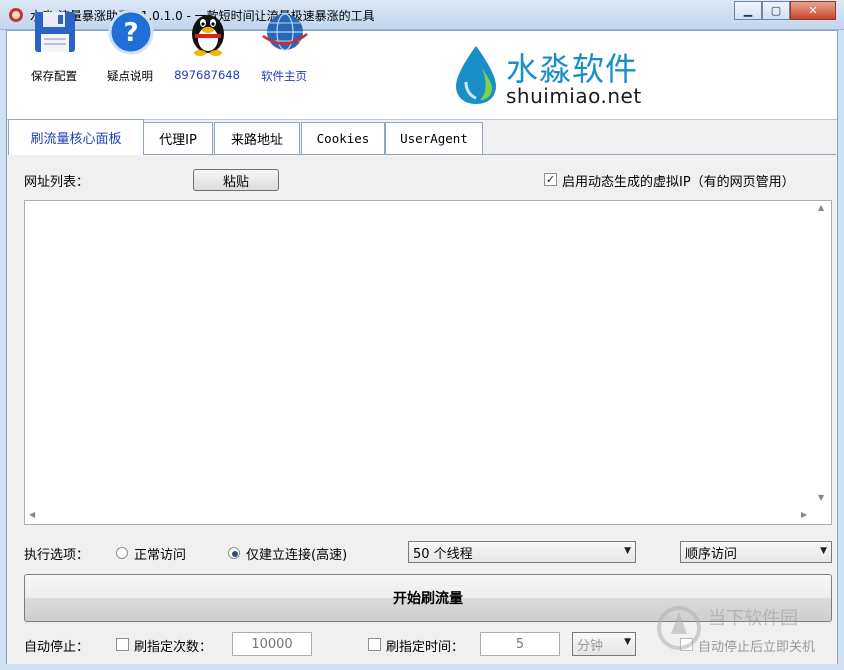 Image resolution: width=844 pixels, height=670 pixels. I want to click on connect-only-label: 仅建立连接(高速), so click(297, 555).